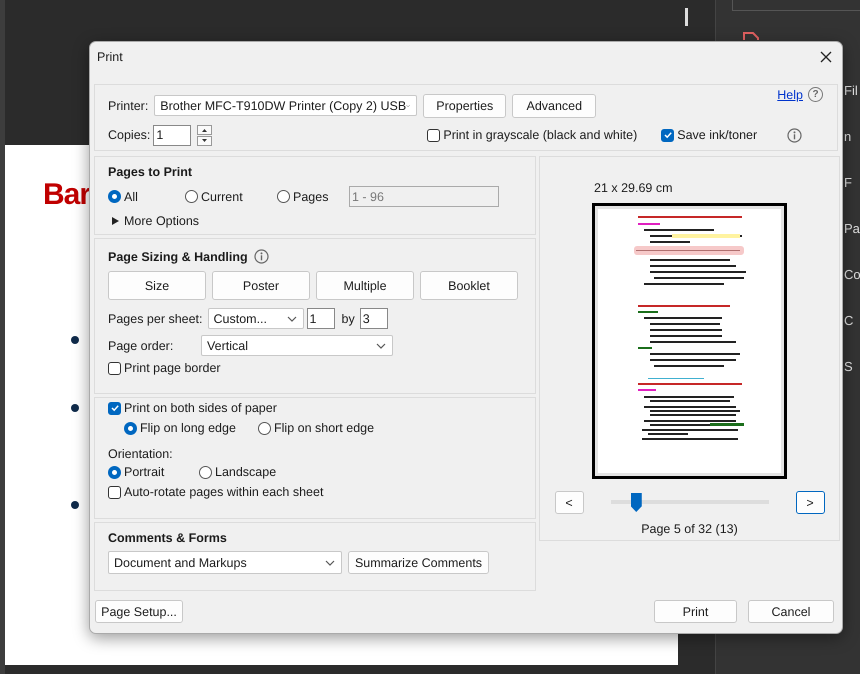 The height and width of the screenshot is (674, 860). I want to click on field-label: Pages per sheet:, so click(155, 319).